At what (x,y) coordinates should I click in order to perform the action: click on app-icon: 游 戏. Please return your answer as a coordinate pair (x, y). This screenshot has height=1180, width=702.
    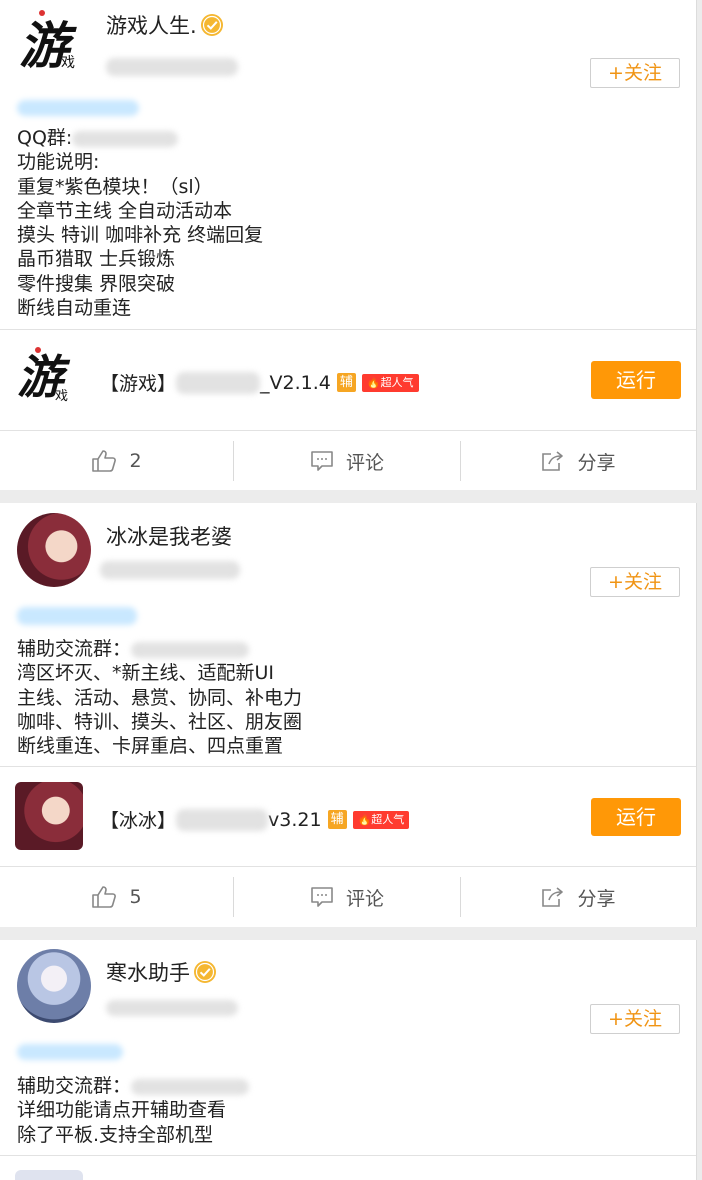
    Looking at the image, I should click on (49, 377).